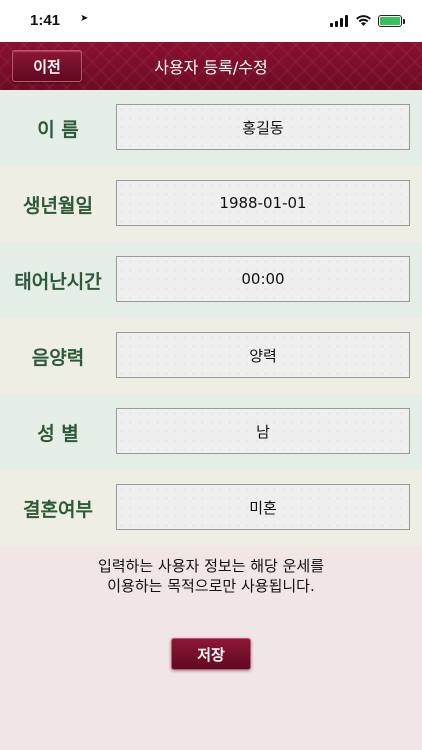 The height and width of the screenshot is (750, 422). I want to click on battery-cap, so click(404, 21).